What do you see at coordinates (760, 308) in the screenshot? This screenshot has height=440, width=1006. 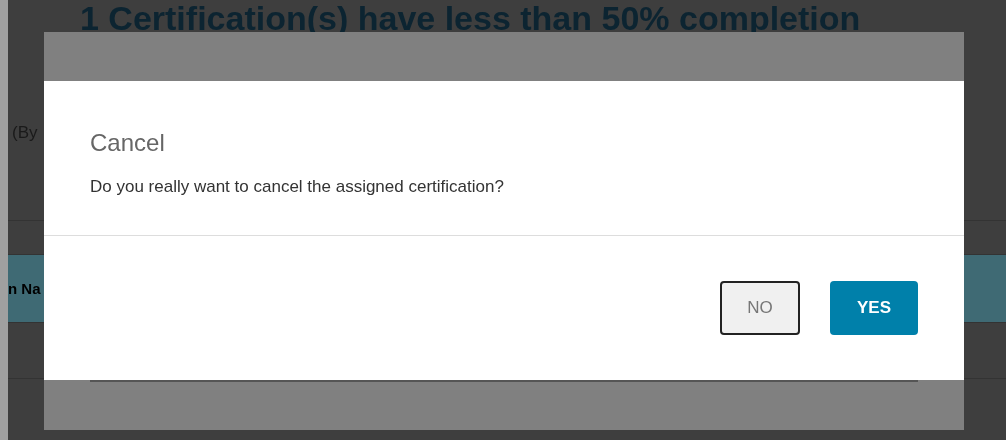 I see `cancel-button: NO` at bounding box center [760, 308].